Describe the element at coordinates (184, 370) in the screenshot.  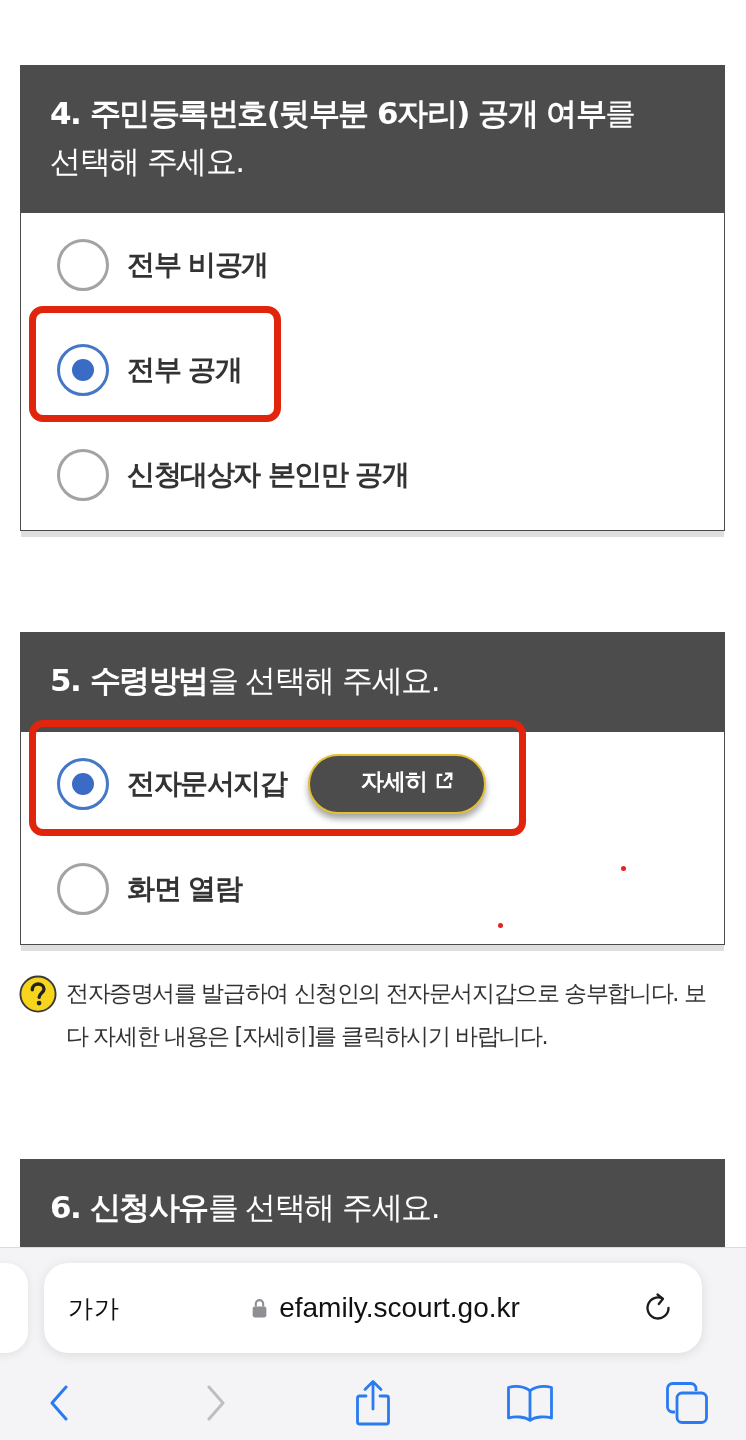
I see `option-label: 전부 공개` at that location.